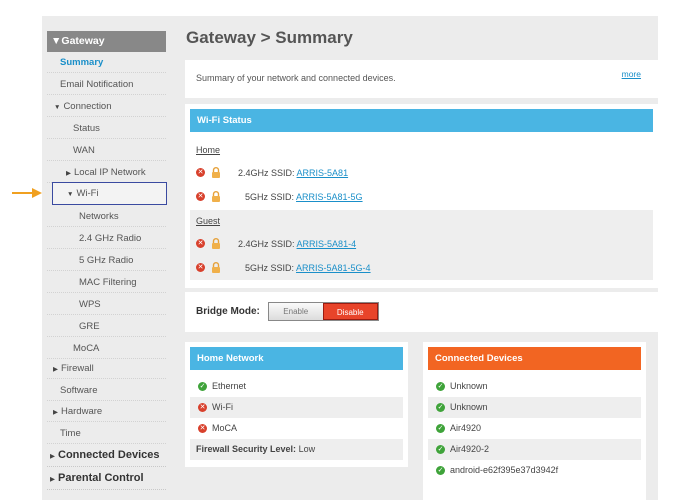 Image resolution: width=673 pixels, height=500 pixels. I want to click on device-item: ✓ Air4920-2, so click(534, 449).